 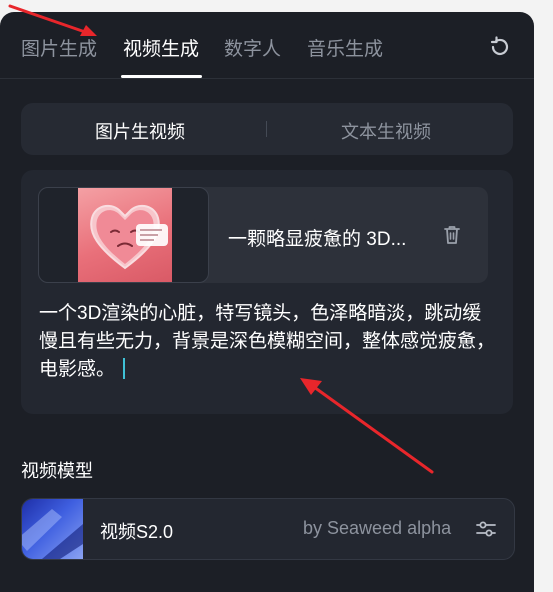 I want to click on tab-image-generation: 图片生成, so click(x=59, y=47).